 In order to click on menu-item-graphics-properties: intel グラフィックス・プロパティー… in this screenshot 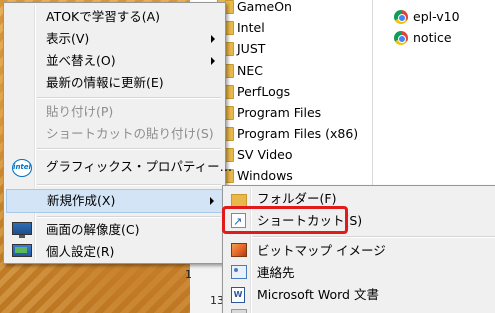, I will do `click(119, 167)`.